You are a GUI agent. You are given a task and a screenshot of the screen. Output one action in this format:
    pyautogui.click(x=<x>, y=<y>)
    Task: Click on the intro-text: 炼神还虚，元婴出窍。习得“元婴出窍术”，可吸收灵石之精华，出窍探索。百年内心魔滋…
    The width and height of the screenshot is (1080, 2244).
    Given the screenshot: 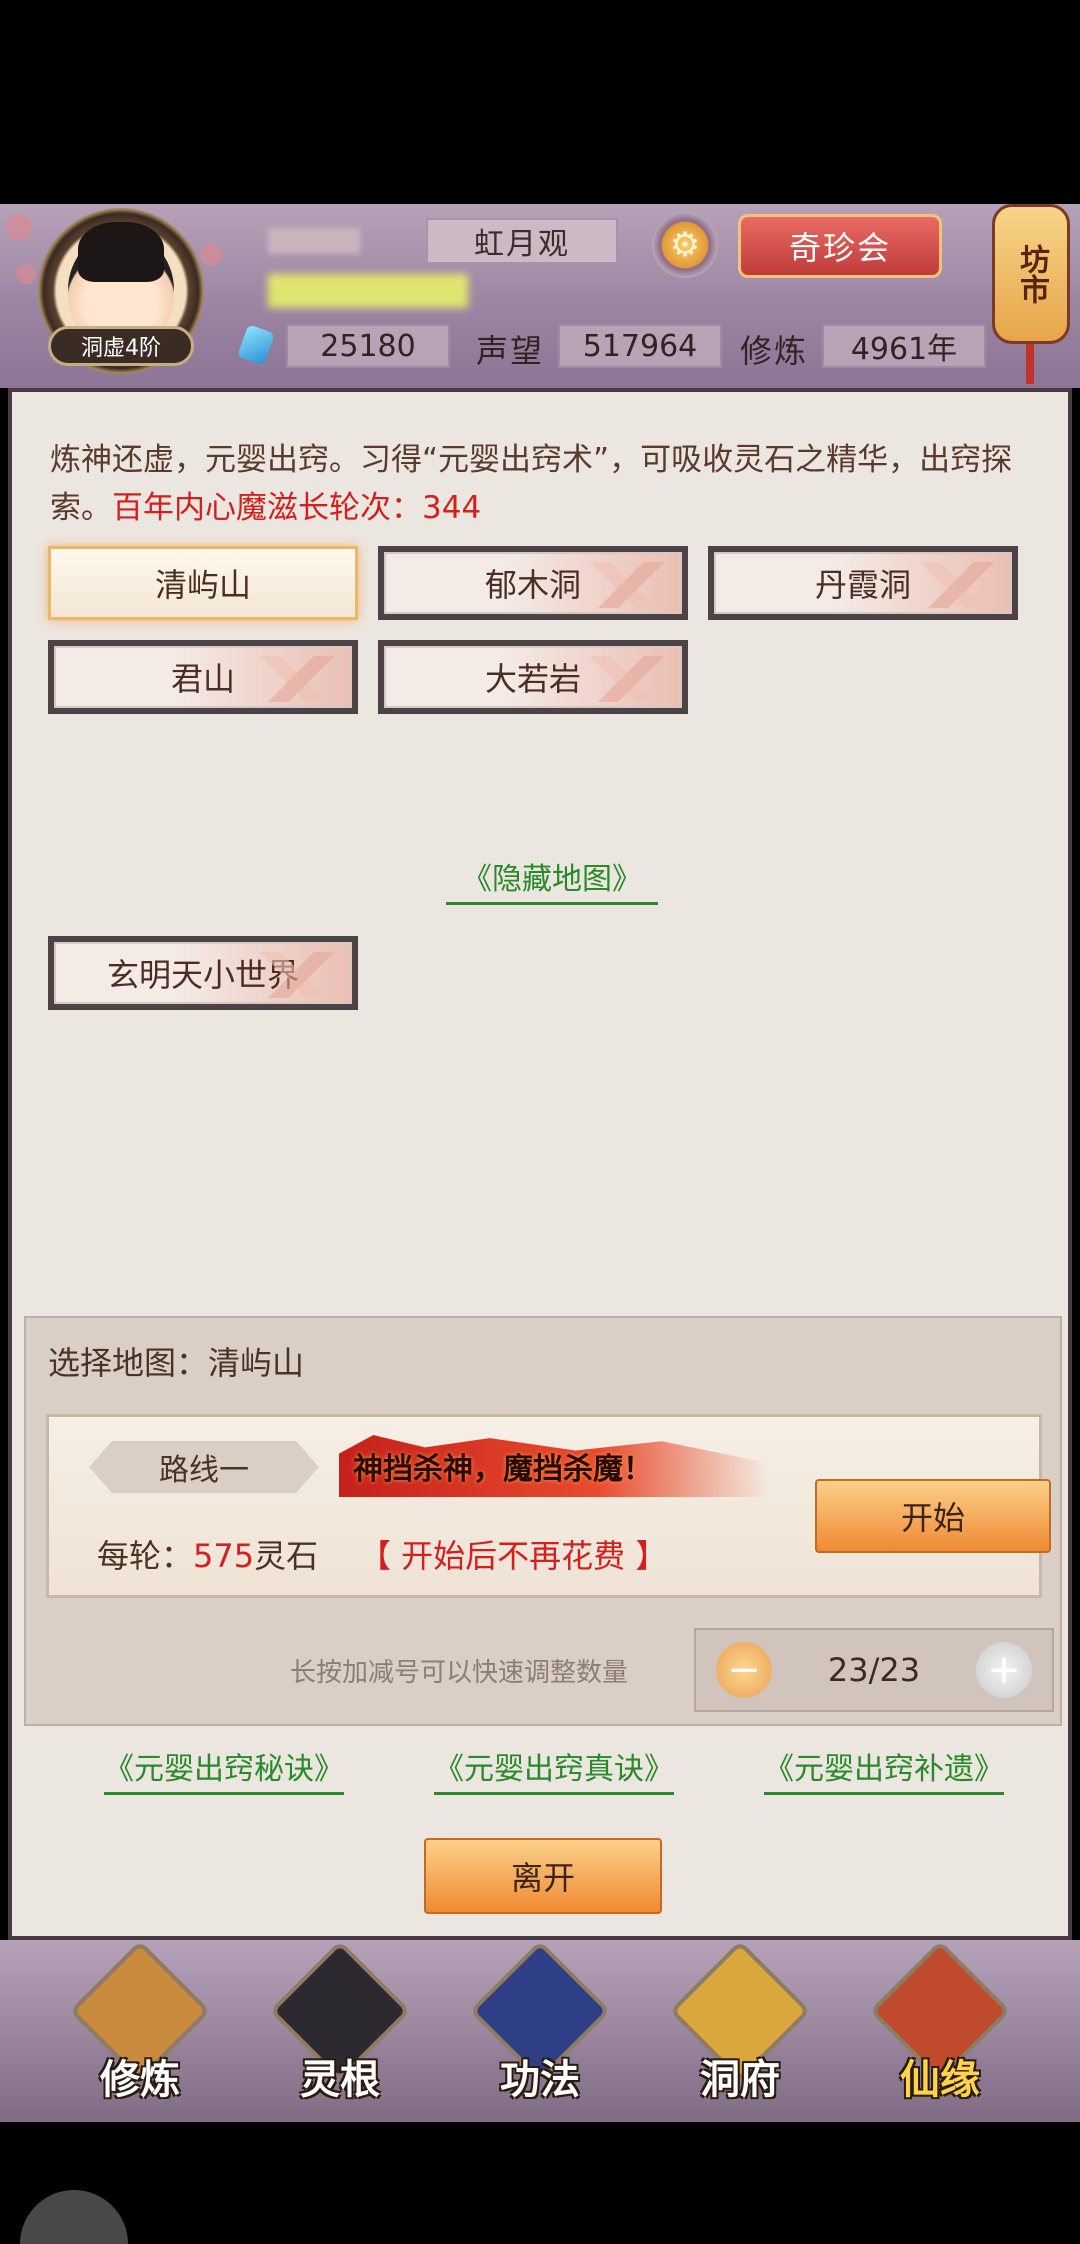 What is the action you would take?
    pyautogui.click(x=545, y=484)
    